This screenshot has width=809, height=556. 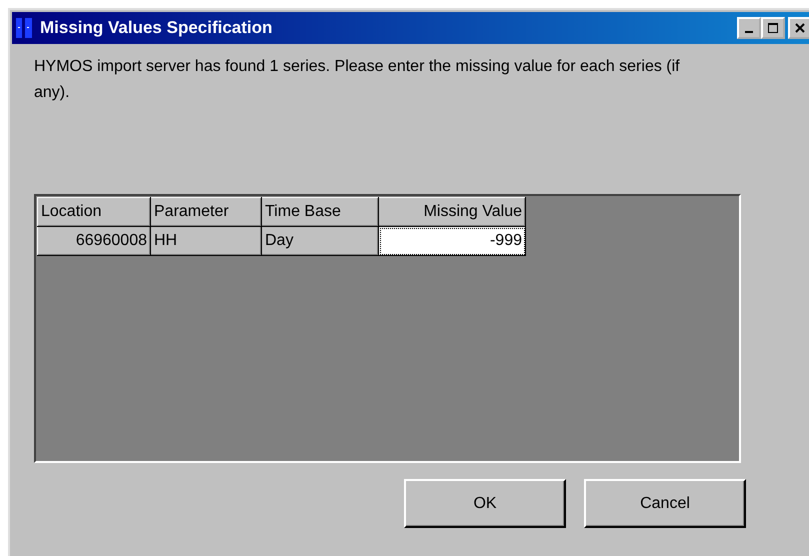 I want to click on table-cell: Day, so click(x=320, y=241).